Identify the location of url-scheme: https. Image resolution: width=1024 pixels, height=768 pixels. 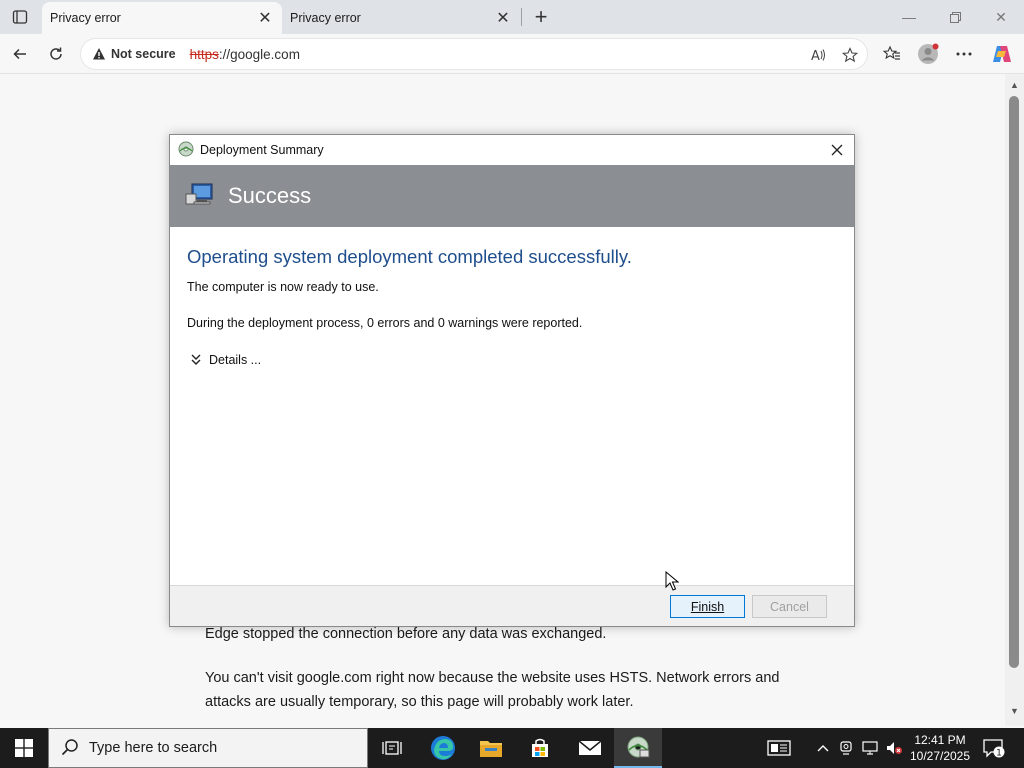
(204, 54).